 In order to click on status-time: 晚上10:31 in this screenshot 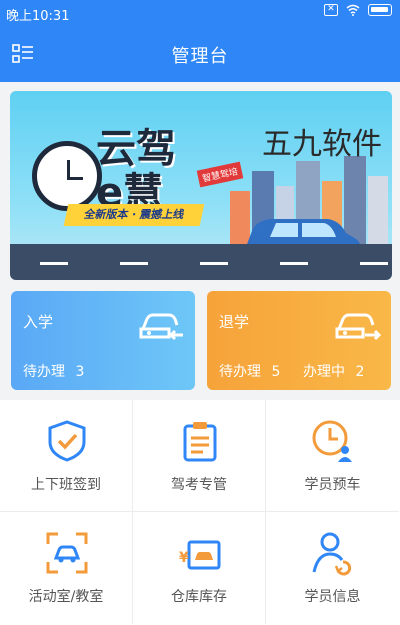, I will do `click(38, 16)`.